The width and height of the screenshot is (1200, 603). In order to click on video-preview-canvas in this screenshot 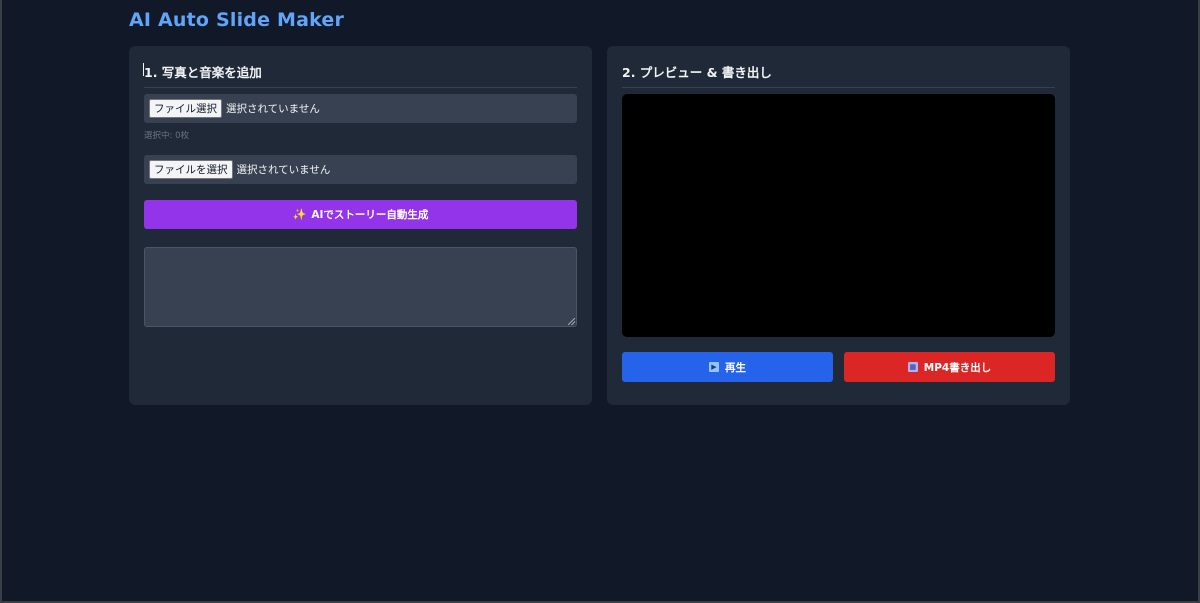, I will do `click(838, 215)`.